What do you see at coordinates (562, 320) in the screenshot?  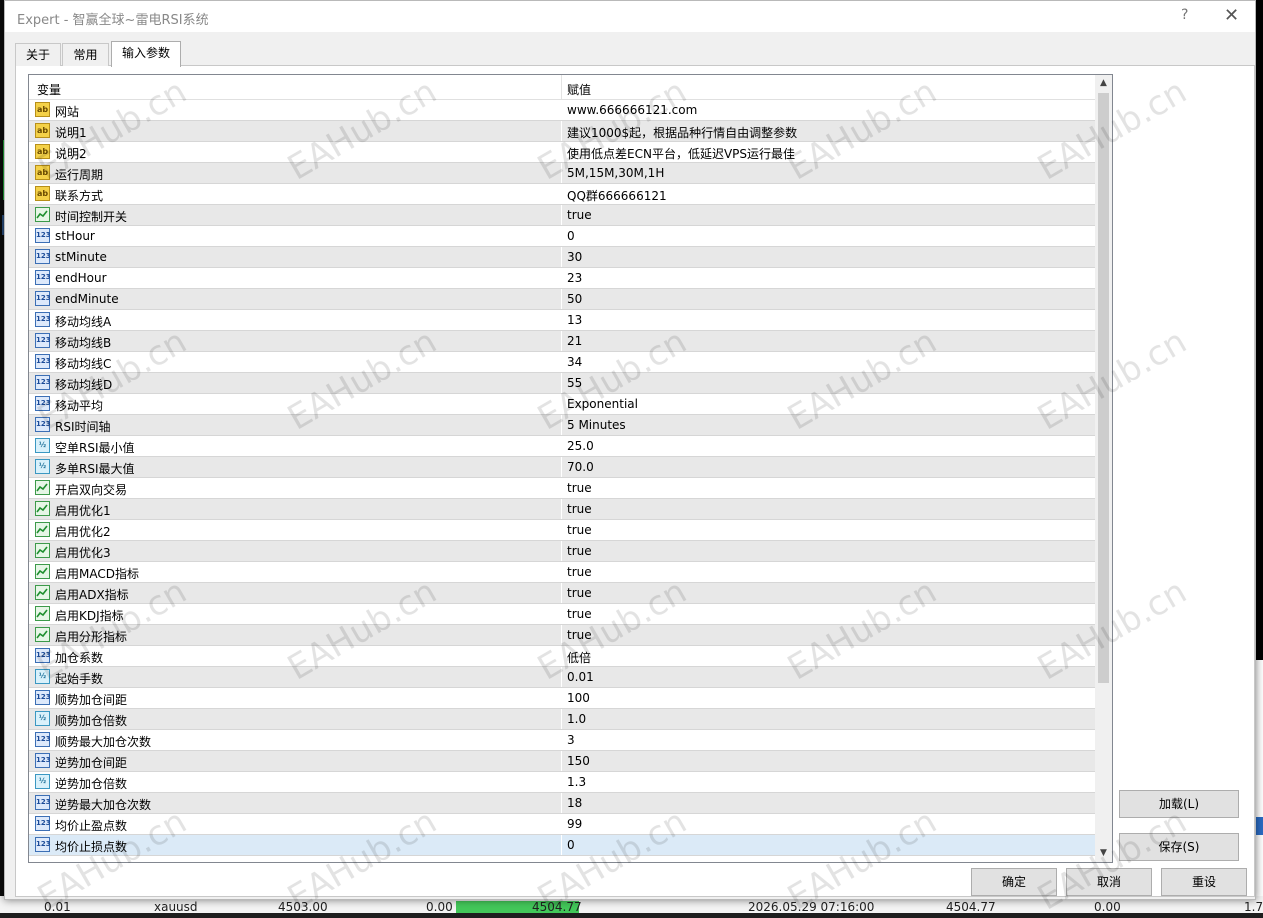 I see `parameter-row: 123 移动均线A 13` at bounding box center [562, 320].